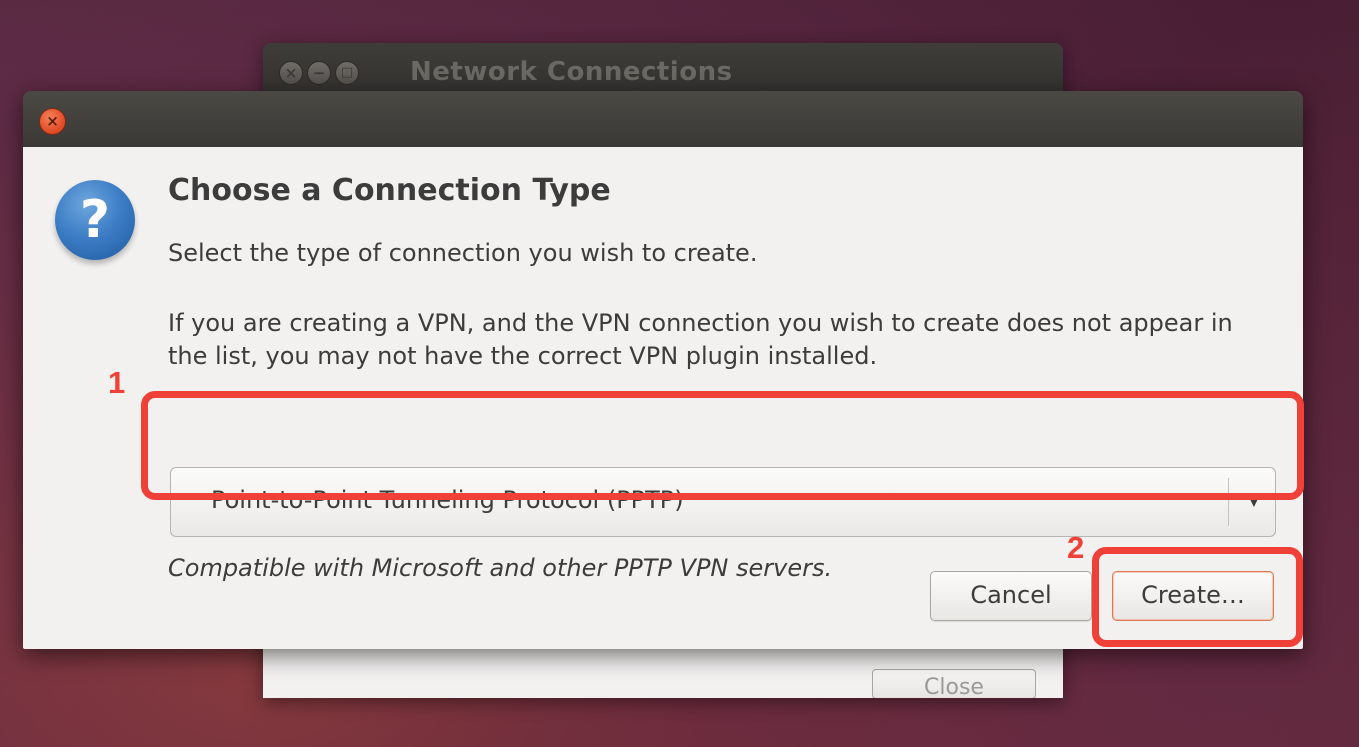 This screenshot has width=1359, height=747. Describe the element at coordinates (347, 73) in the screenshot. I see `window-maximize-icon: □` at that location.